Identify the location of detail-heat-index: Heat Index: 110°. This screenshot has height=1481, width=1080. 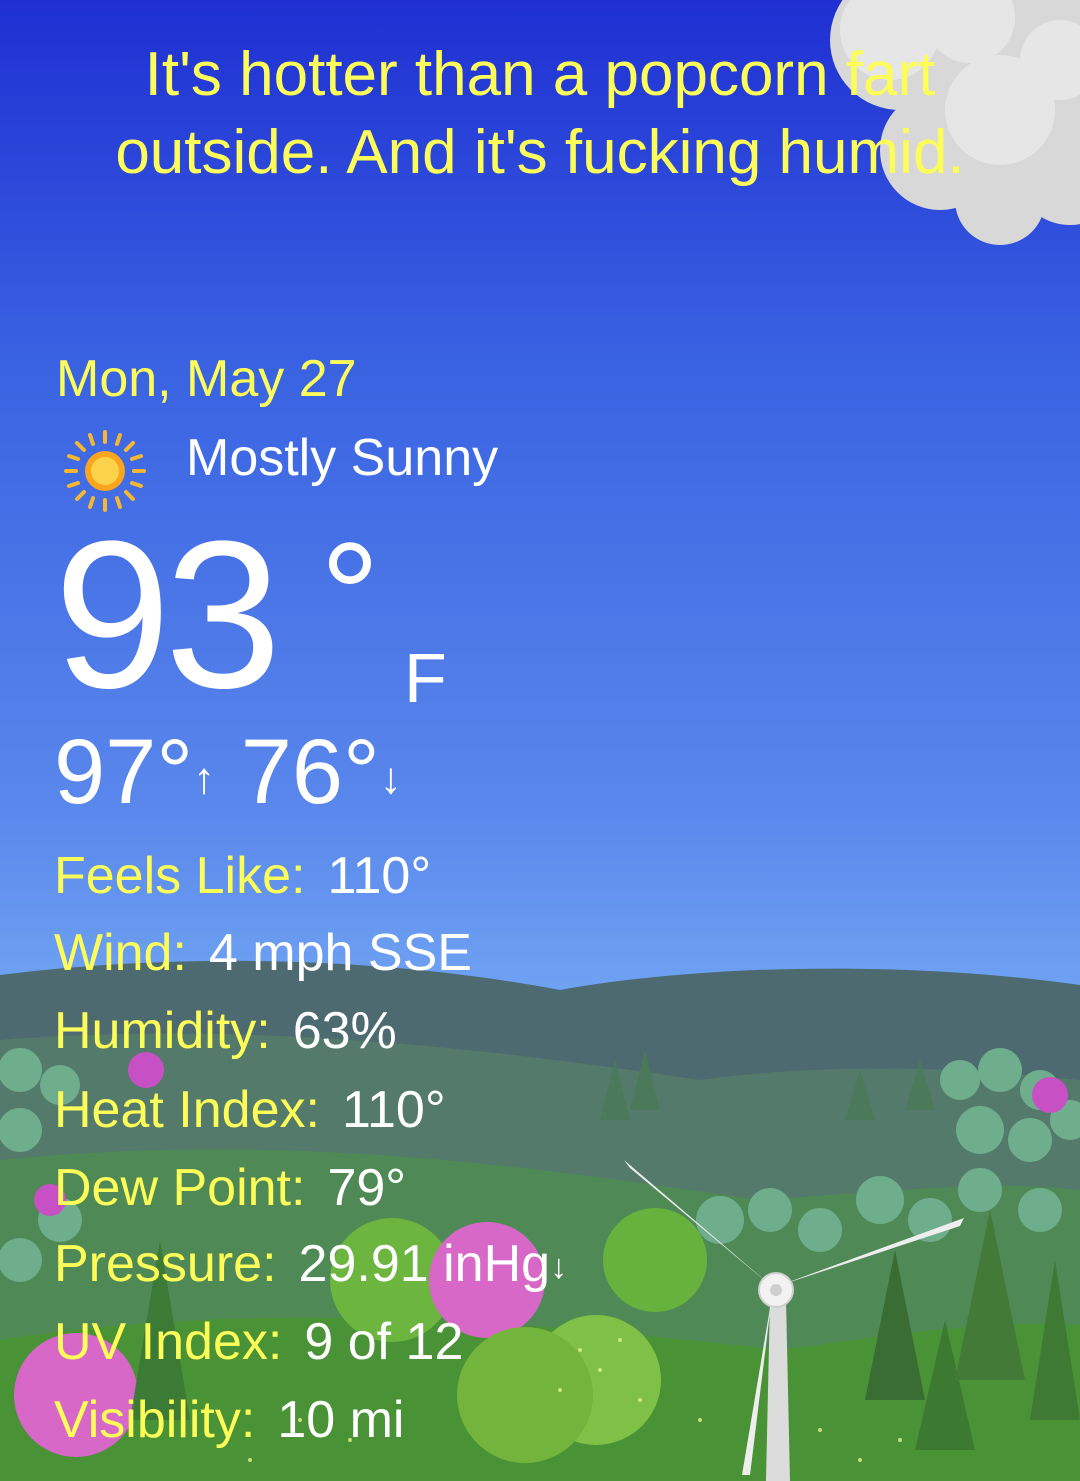
(250, 1110).